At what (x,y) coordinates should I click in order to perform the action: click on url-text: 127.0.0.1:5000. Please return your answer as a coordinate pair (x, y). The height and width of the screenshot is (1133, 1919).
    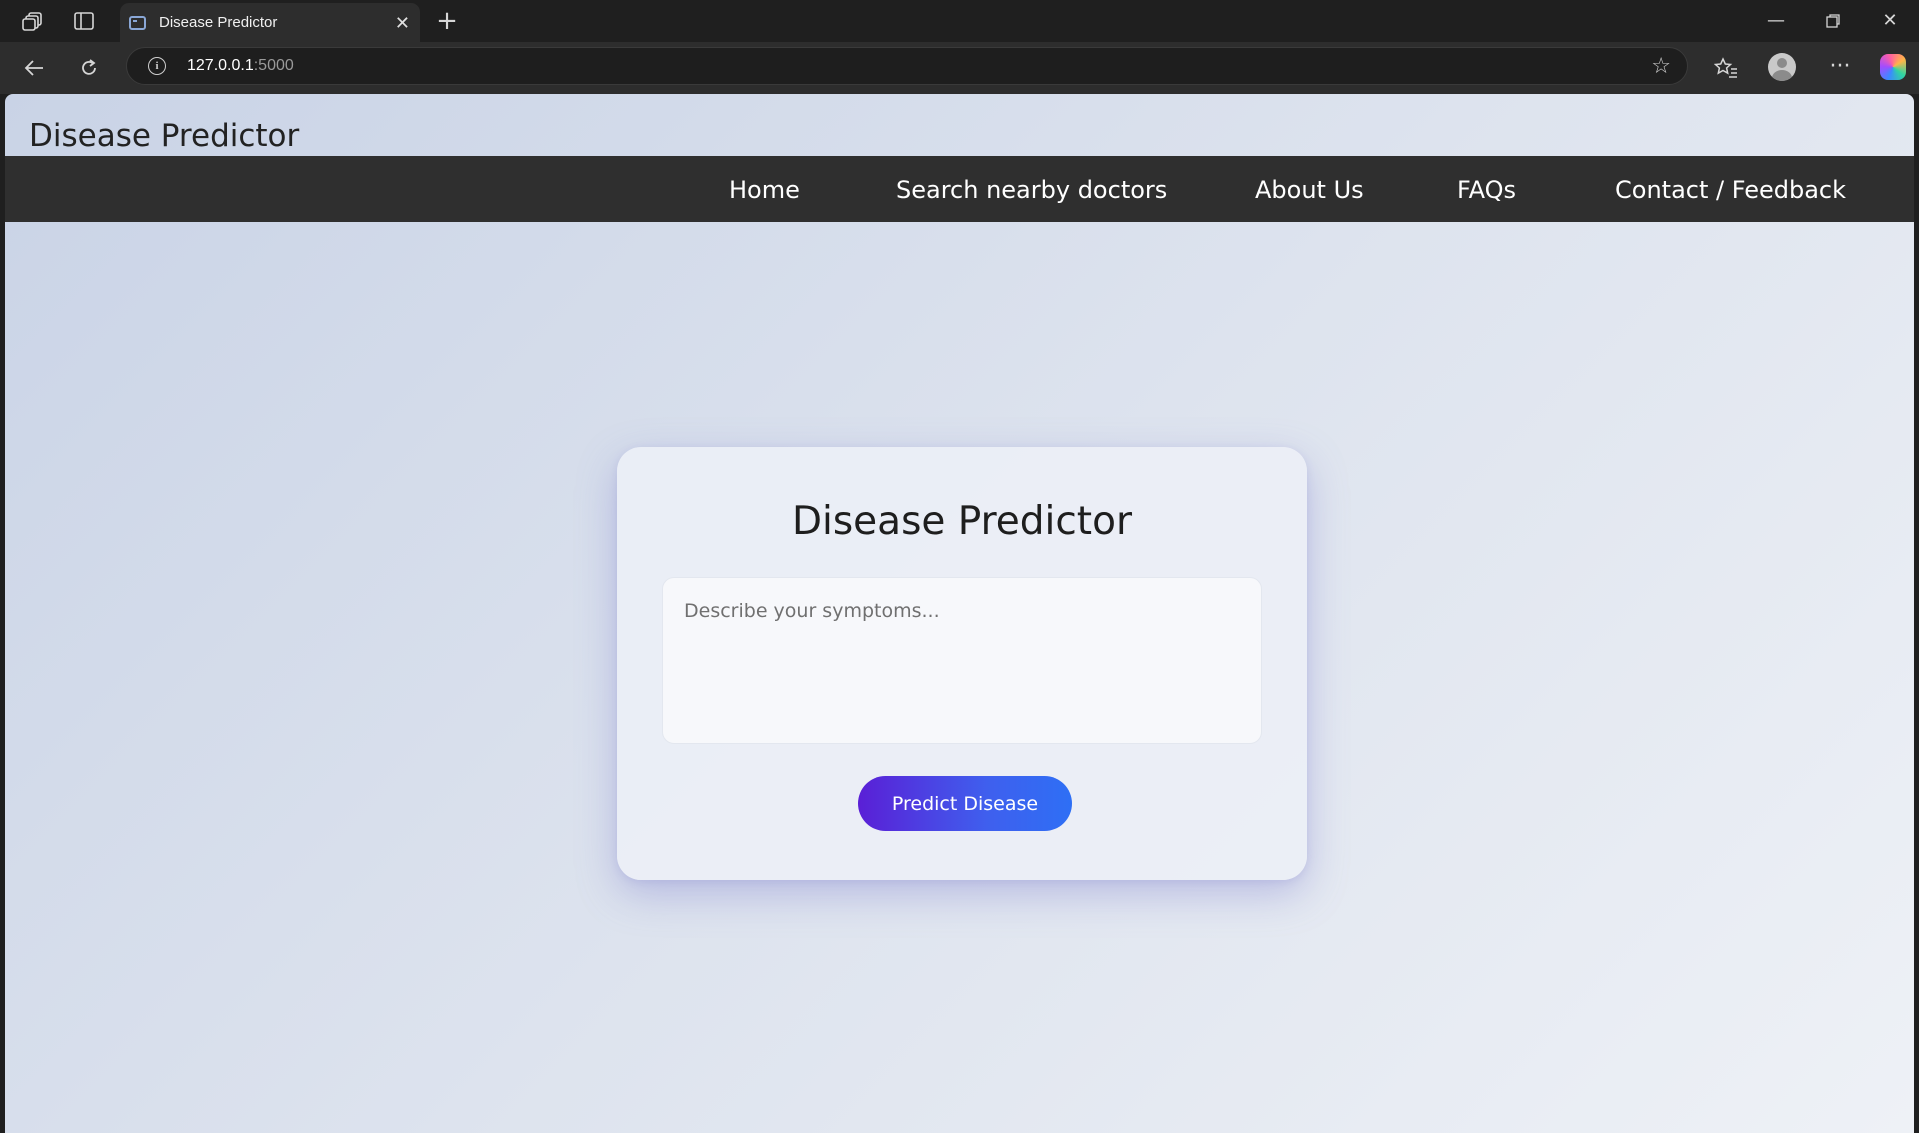
    Looking at the image, I should click on (240, 66).